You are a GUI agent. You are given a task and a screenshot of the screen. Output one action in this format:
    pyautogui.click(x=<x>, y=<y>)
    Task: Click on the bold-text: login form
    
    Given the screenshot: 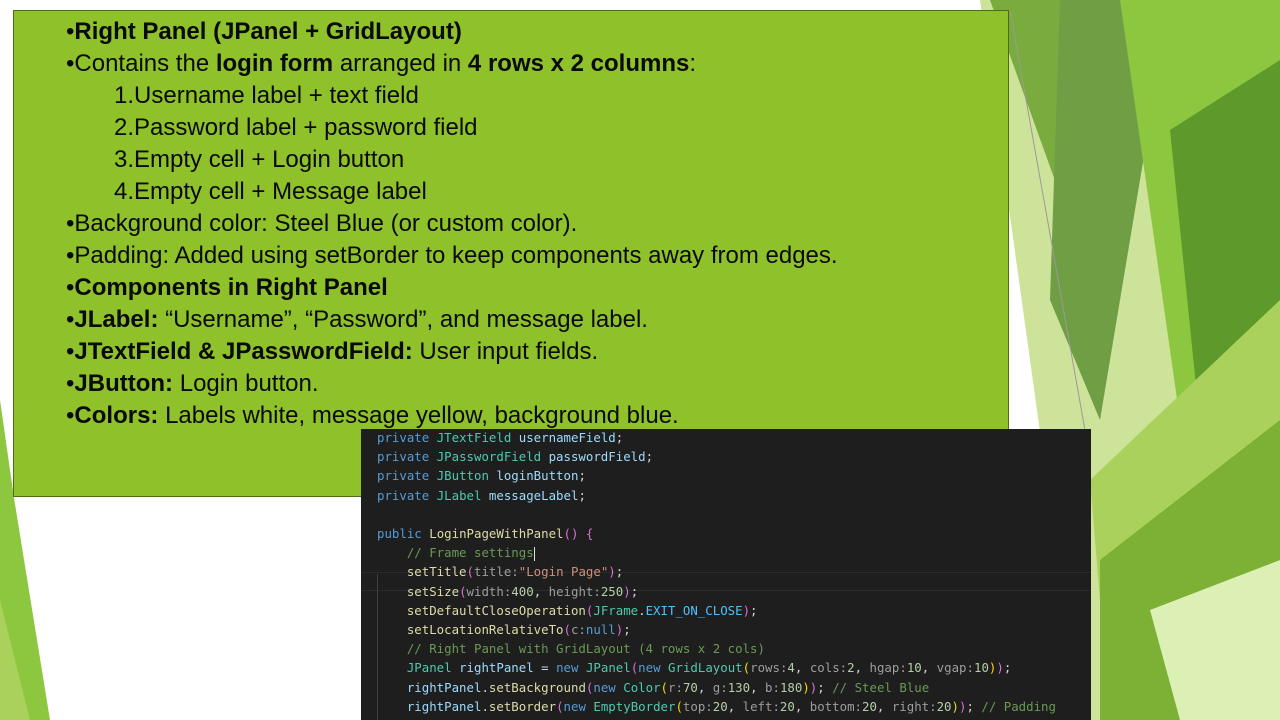 What is the action you would take?
    pyautogui.click(x=274, y=63)
    